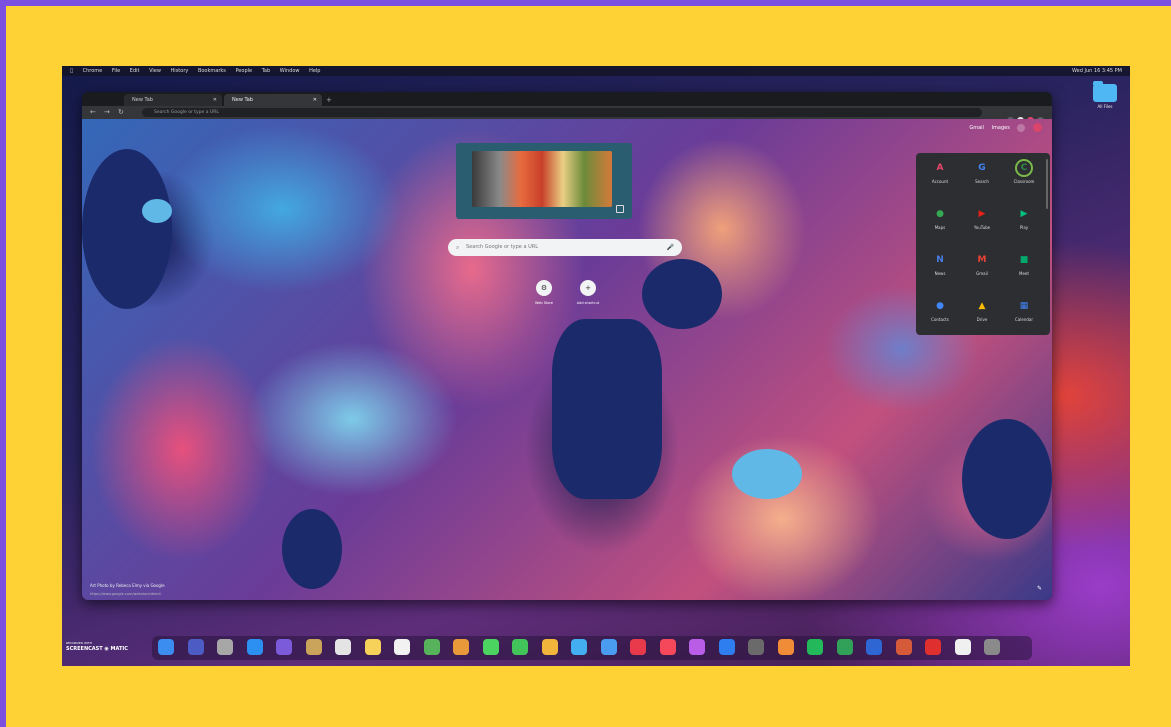 This screenshot has width=1171, height=727. What do you see at coordinates (940, 264) in the screenshot?
I see `app-news: N News` at bounding box center [940, 264].